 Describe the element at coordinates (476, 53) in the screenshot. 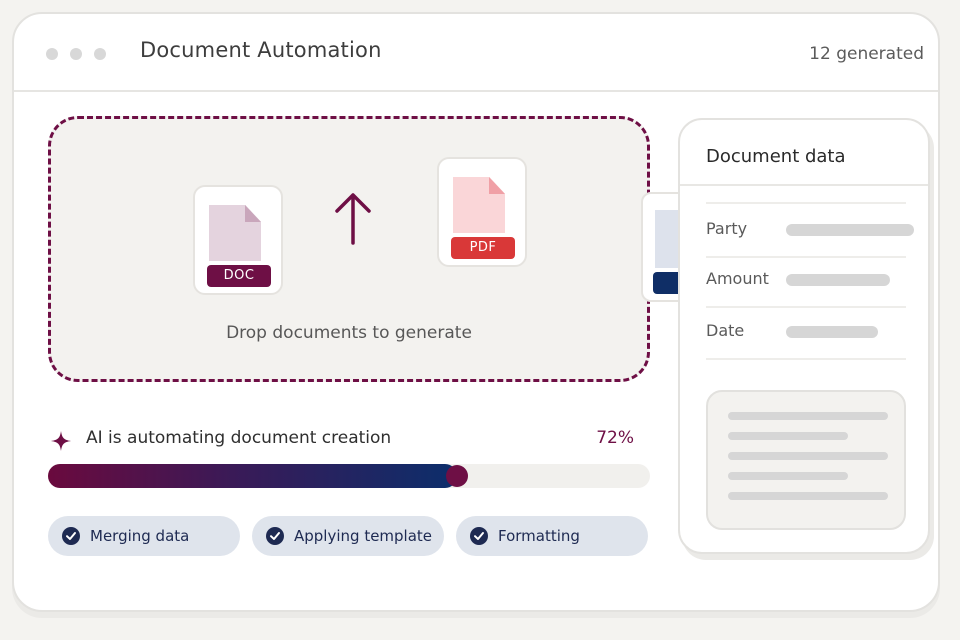

I see `title-bar: Document Automation 12 generated` at that location.